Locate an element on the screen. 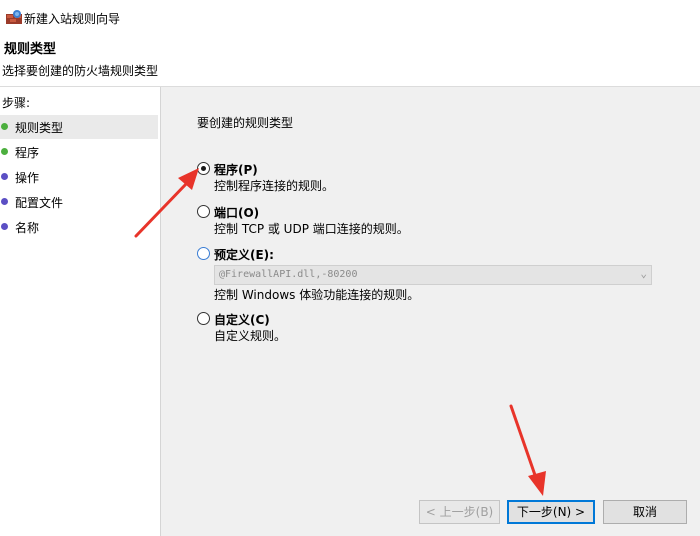  option-description: 控制 Windows 体验功能连接的规则。 is located at coordinates (317, 295).